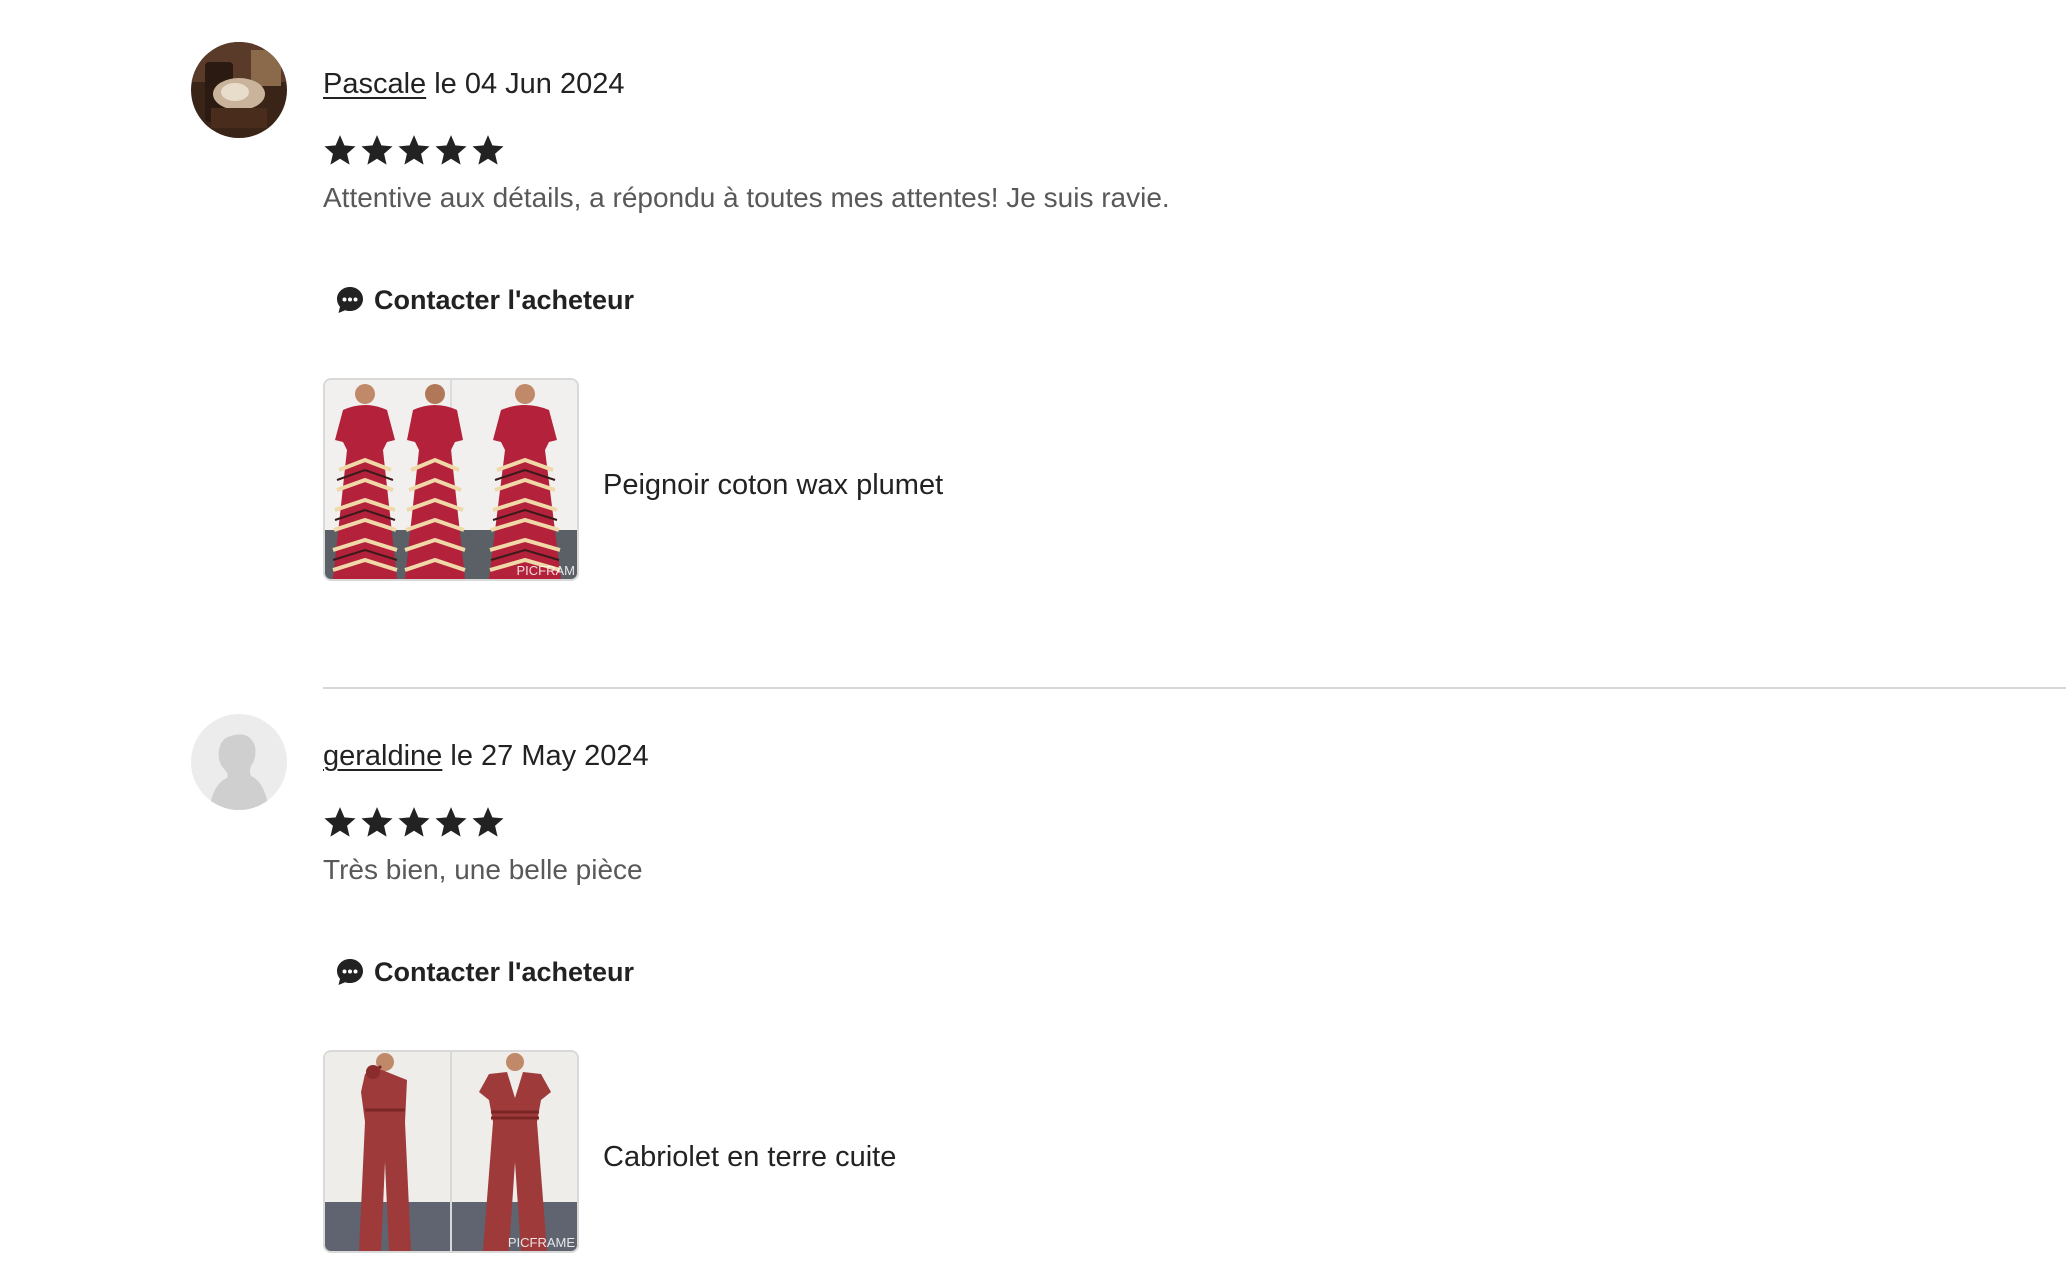  Describe the element at coordinates (1194, 688) in the screenshot. I see `review-divider` at that location.